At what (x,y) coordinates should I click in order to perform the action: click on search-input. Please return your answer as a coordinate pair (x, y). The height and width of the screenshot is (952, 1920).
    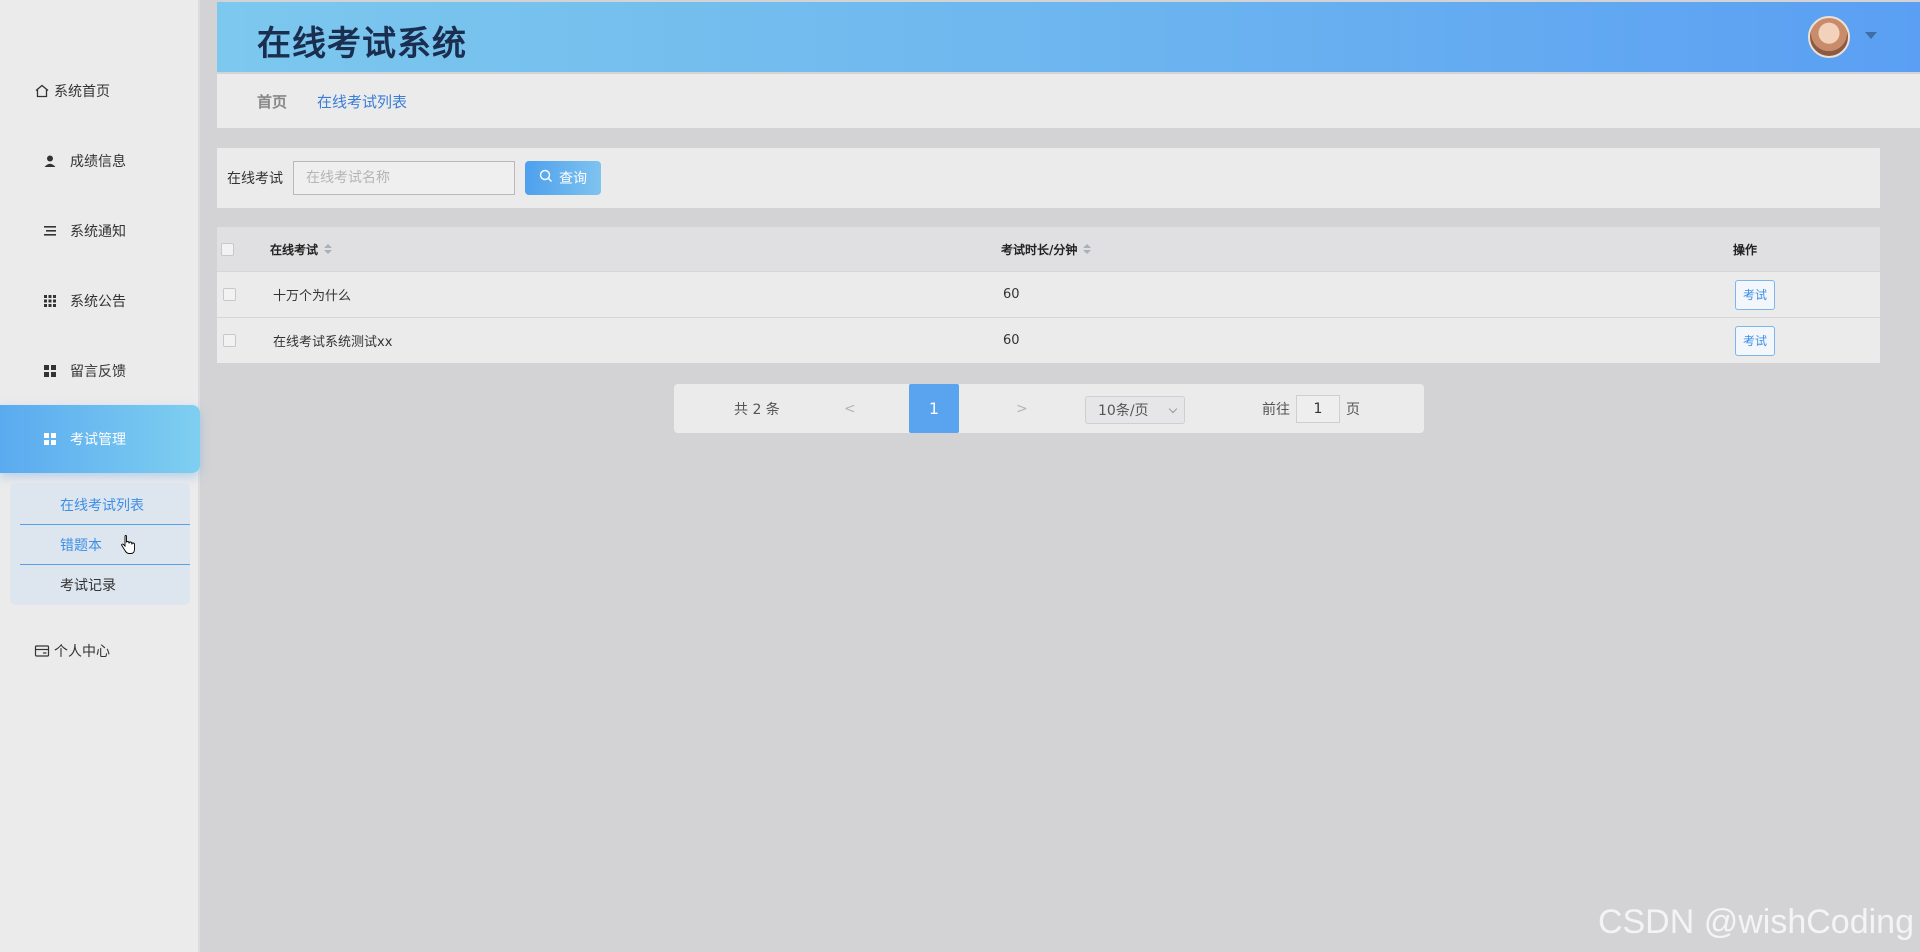
    Looking at the image, I should click on (404, 178).